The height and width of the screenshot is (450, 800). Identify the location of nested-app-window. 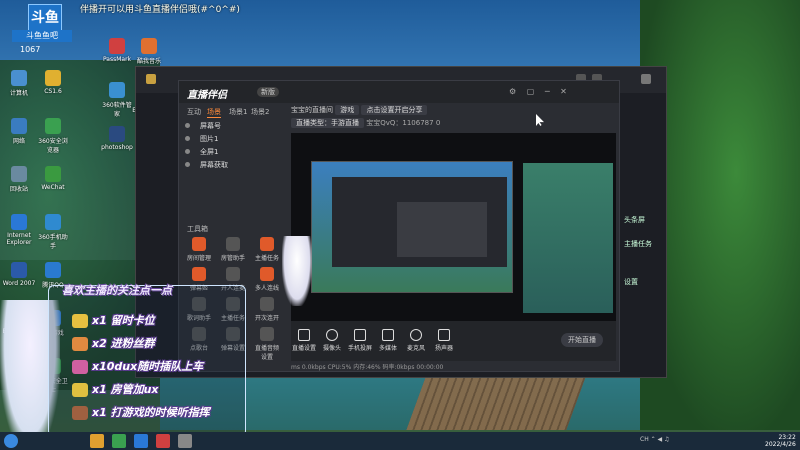
(419, 222).